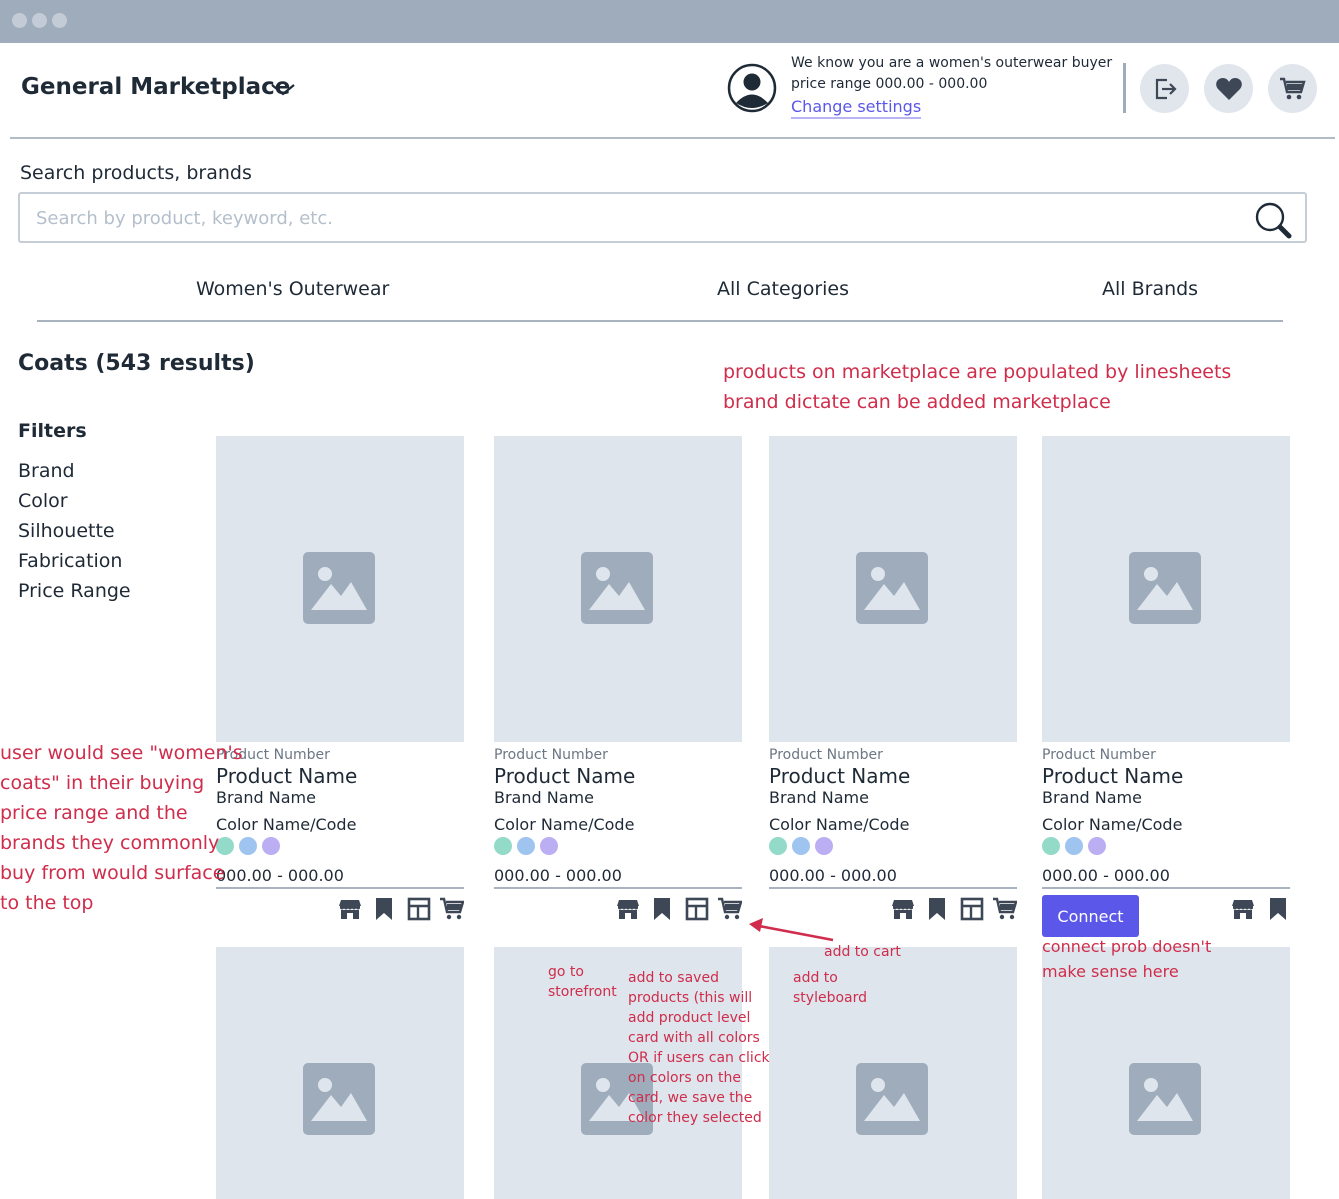 The width and height of the screenshot is (1339, 1199). Describe the element at coordinates (1110, 971) in the screenshot. I see `annotation-line: make sense here` at that location.